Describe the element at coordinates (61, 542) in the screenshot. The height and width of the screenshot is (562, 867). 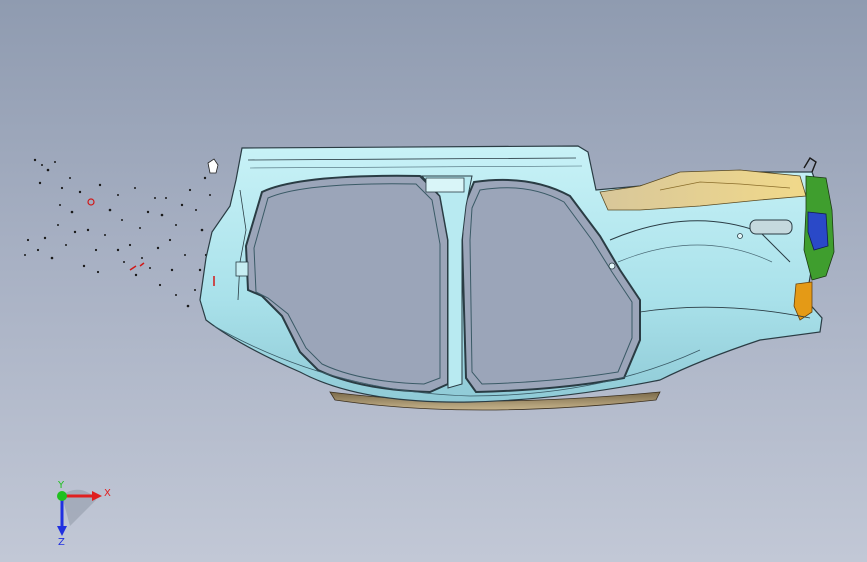
I see `z-axis-label: Z` at that location.